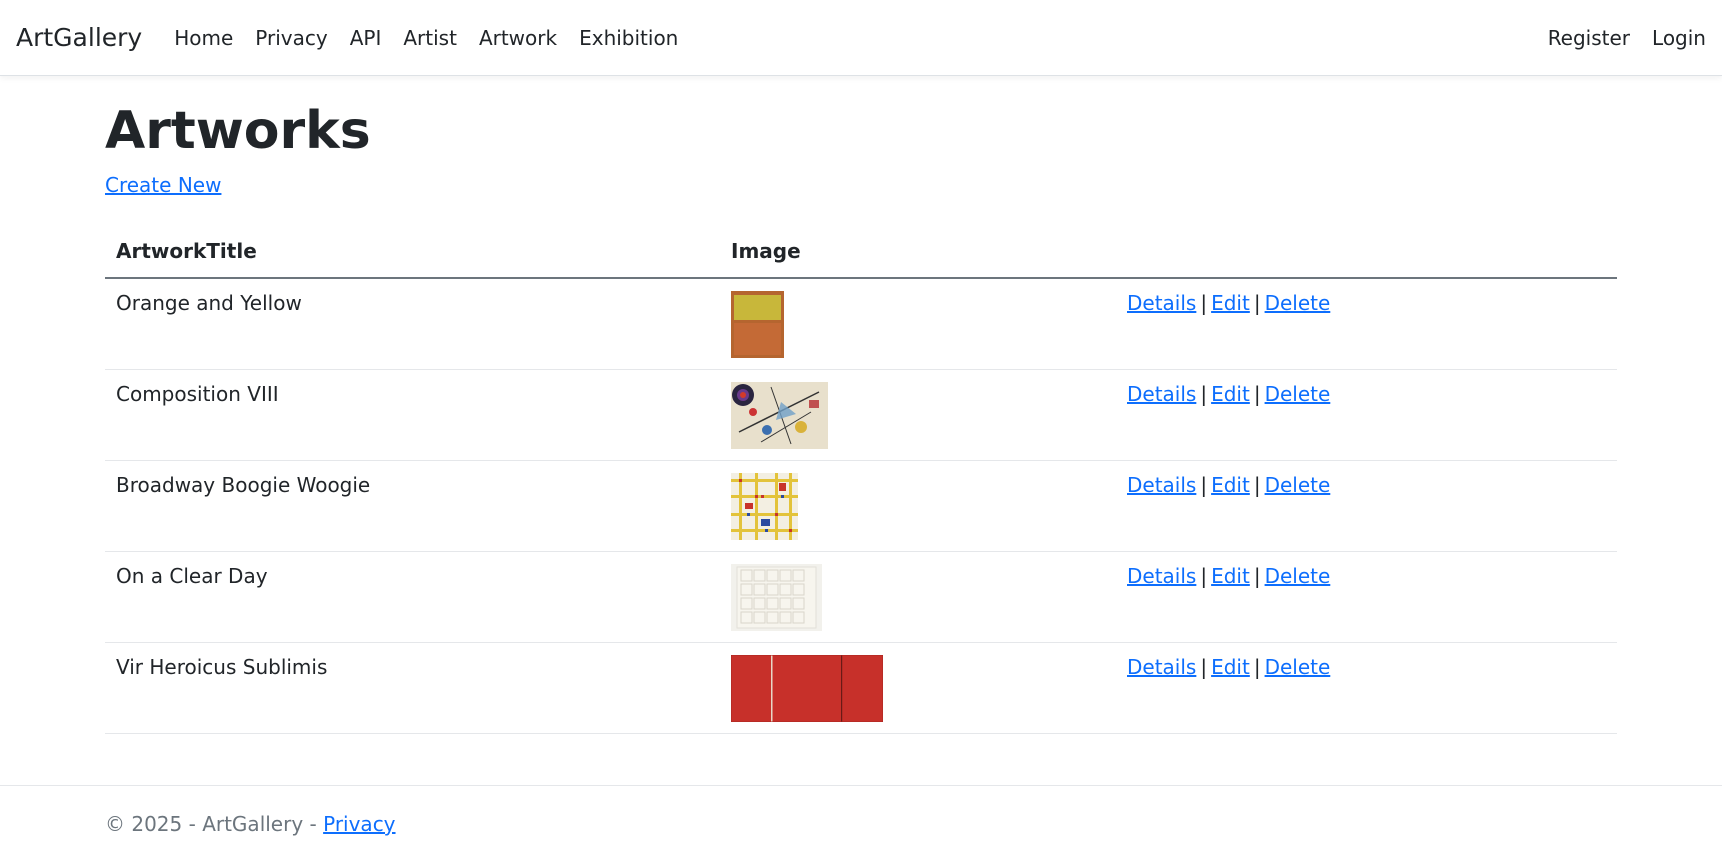 This screenshot has height=866, width=1722. What do you see at coordinates (861, 811) in the screenshot?
I see `footer-content: © 2025 - ArtGallery - Privacy` at bounding box center [861, 811].